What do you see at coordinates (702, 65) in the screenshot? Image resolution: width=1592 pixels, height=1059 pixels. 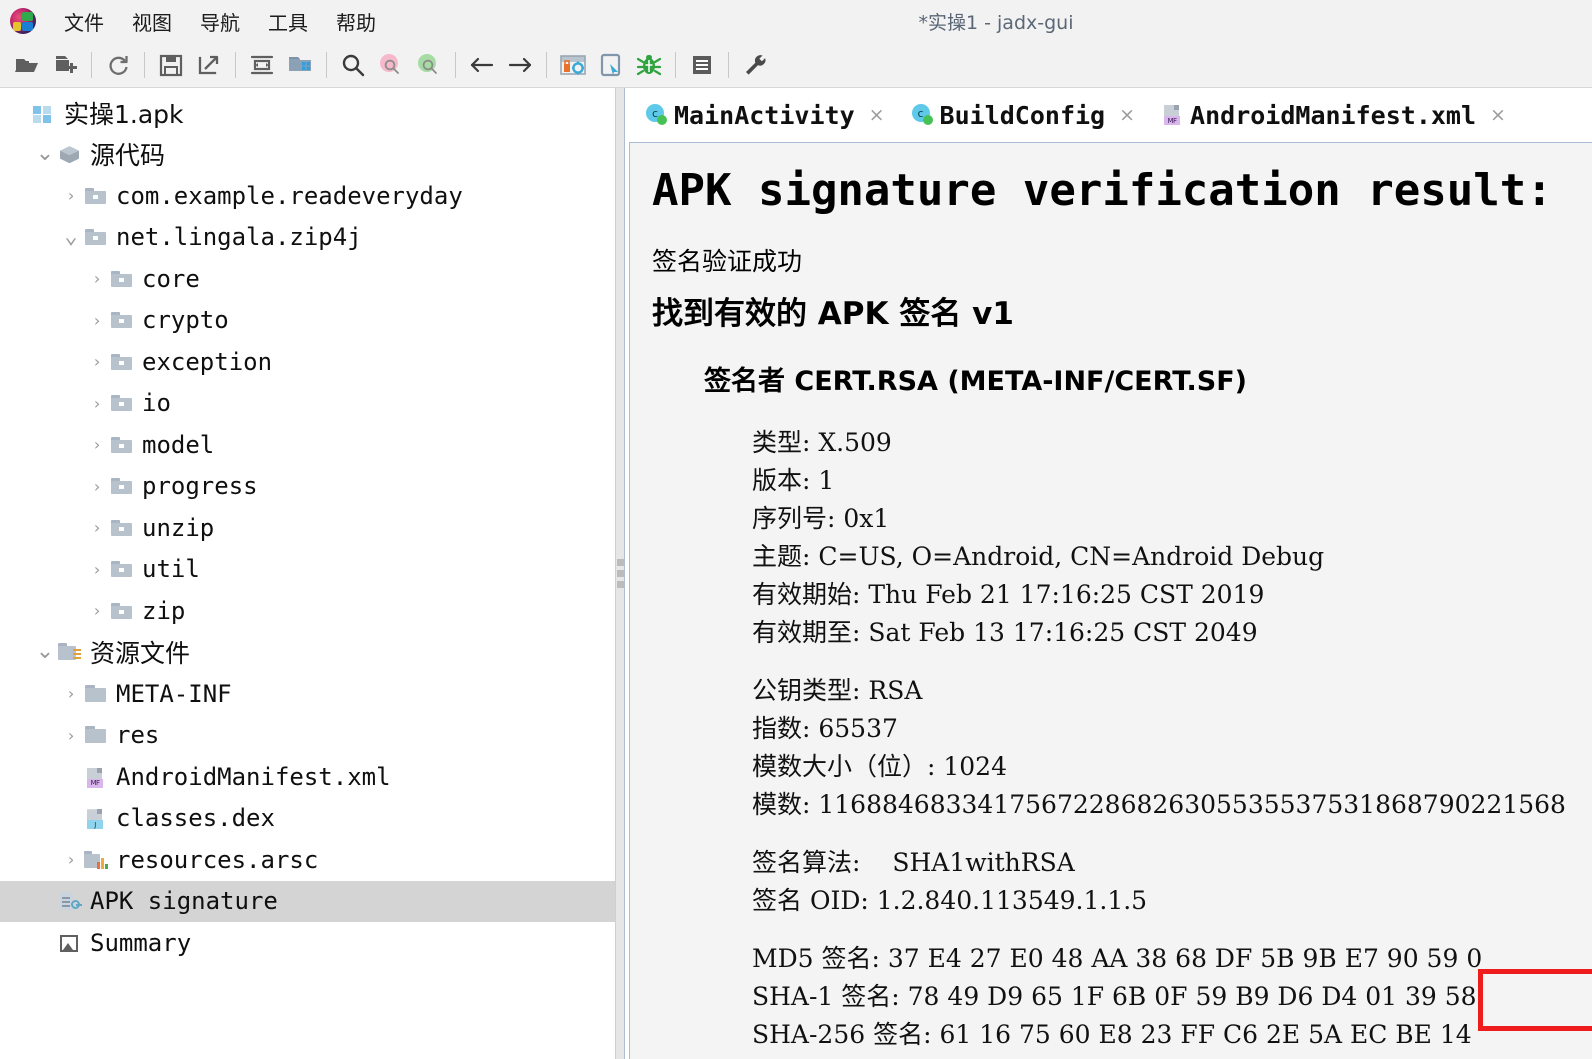 I see `logs-icon` at bounding box center [702, 65].